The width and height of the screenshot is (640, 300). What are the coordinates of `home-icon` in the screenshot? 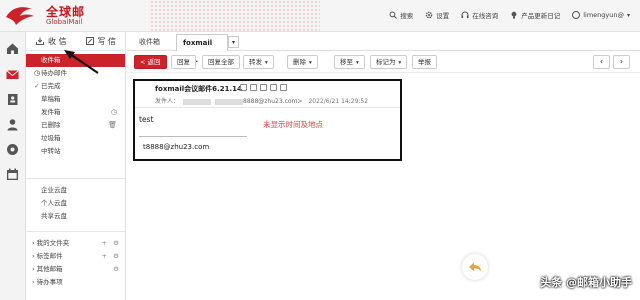 It's located at (12, 48).